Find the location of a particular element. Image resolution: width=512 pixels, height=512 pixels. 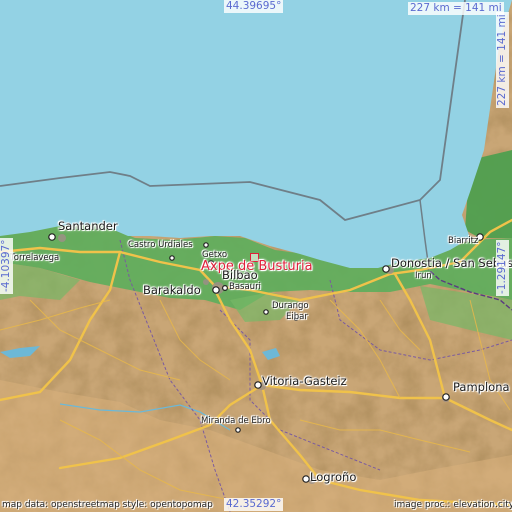

coord-right-label: -1.29147° is located at coordinates (502, 267).